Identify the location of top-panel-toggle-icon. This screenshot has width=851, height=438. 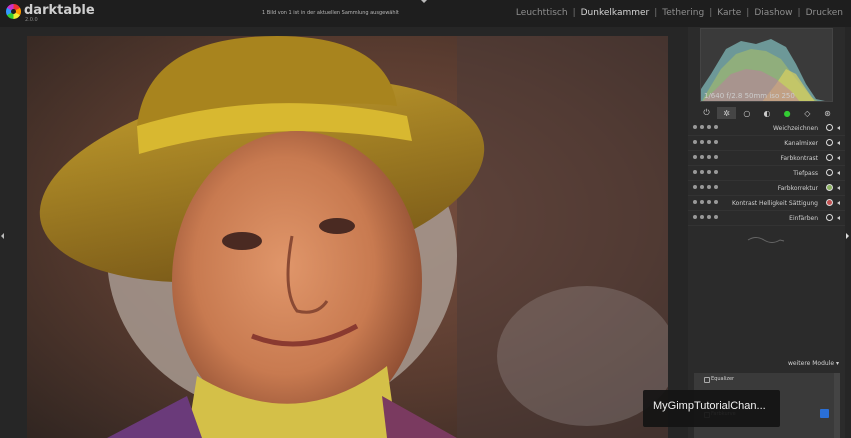
(424, 1).